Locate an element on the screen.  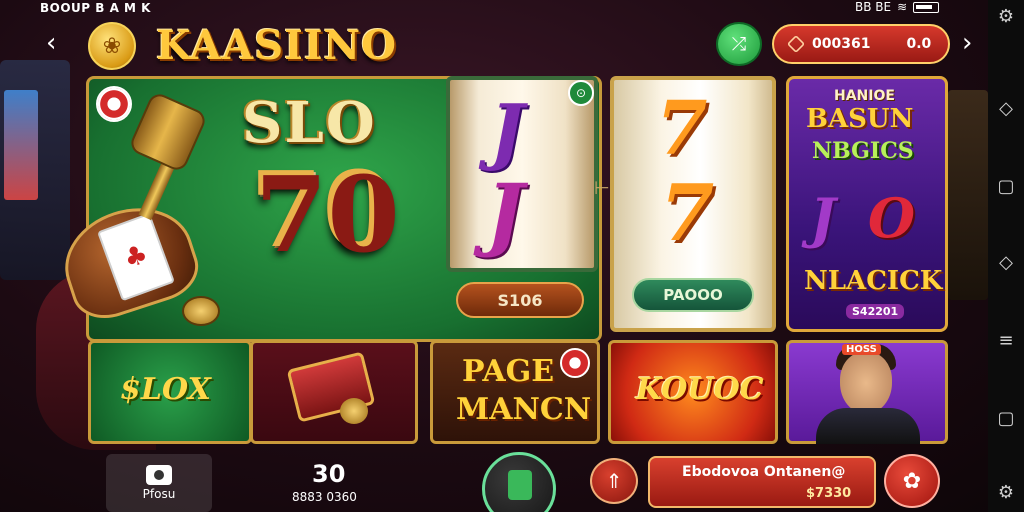
chevron-right-icon: › is located at coordinates (967, 43).